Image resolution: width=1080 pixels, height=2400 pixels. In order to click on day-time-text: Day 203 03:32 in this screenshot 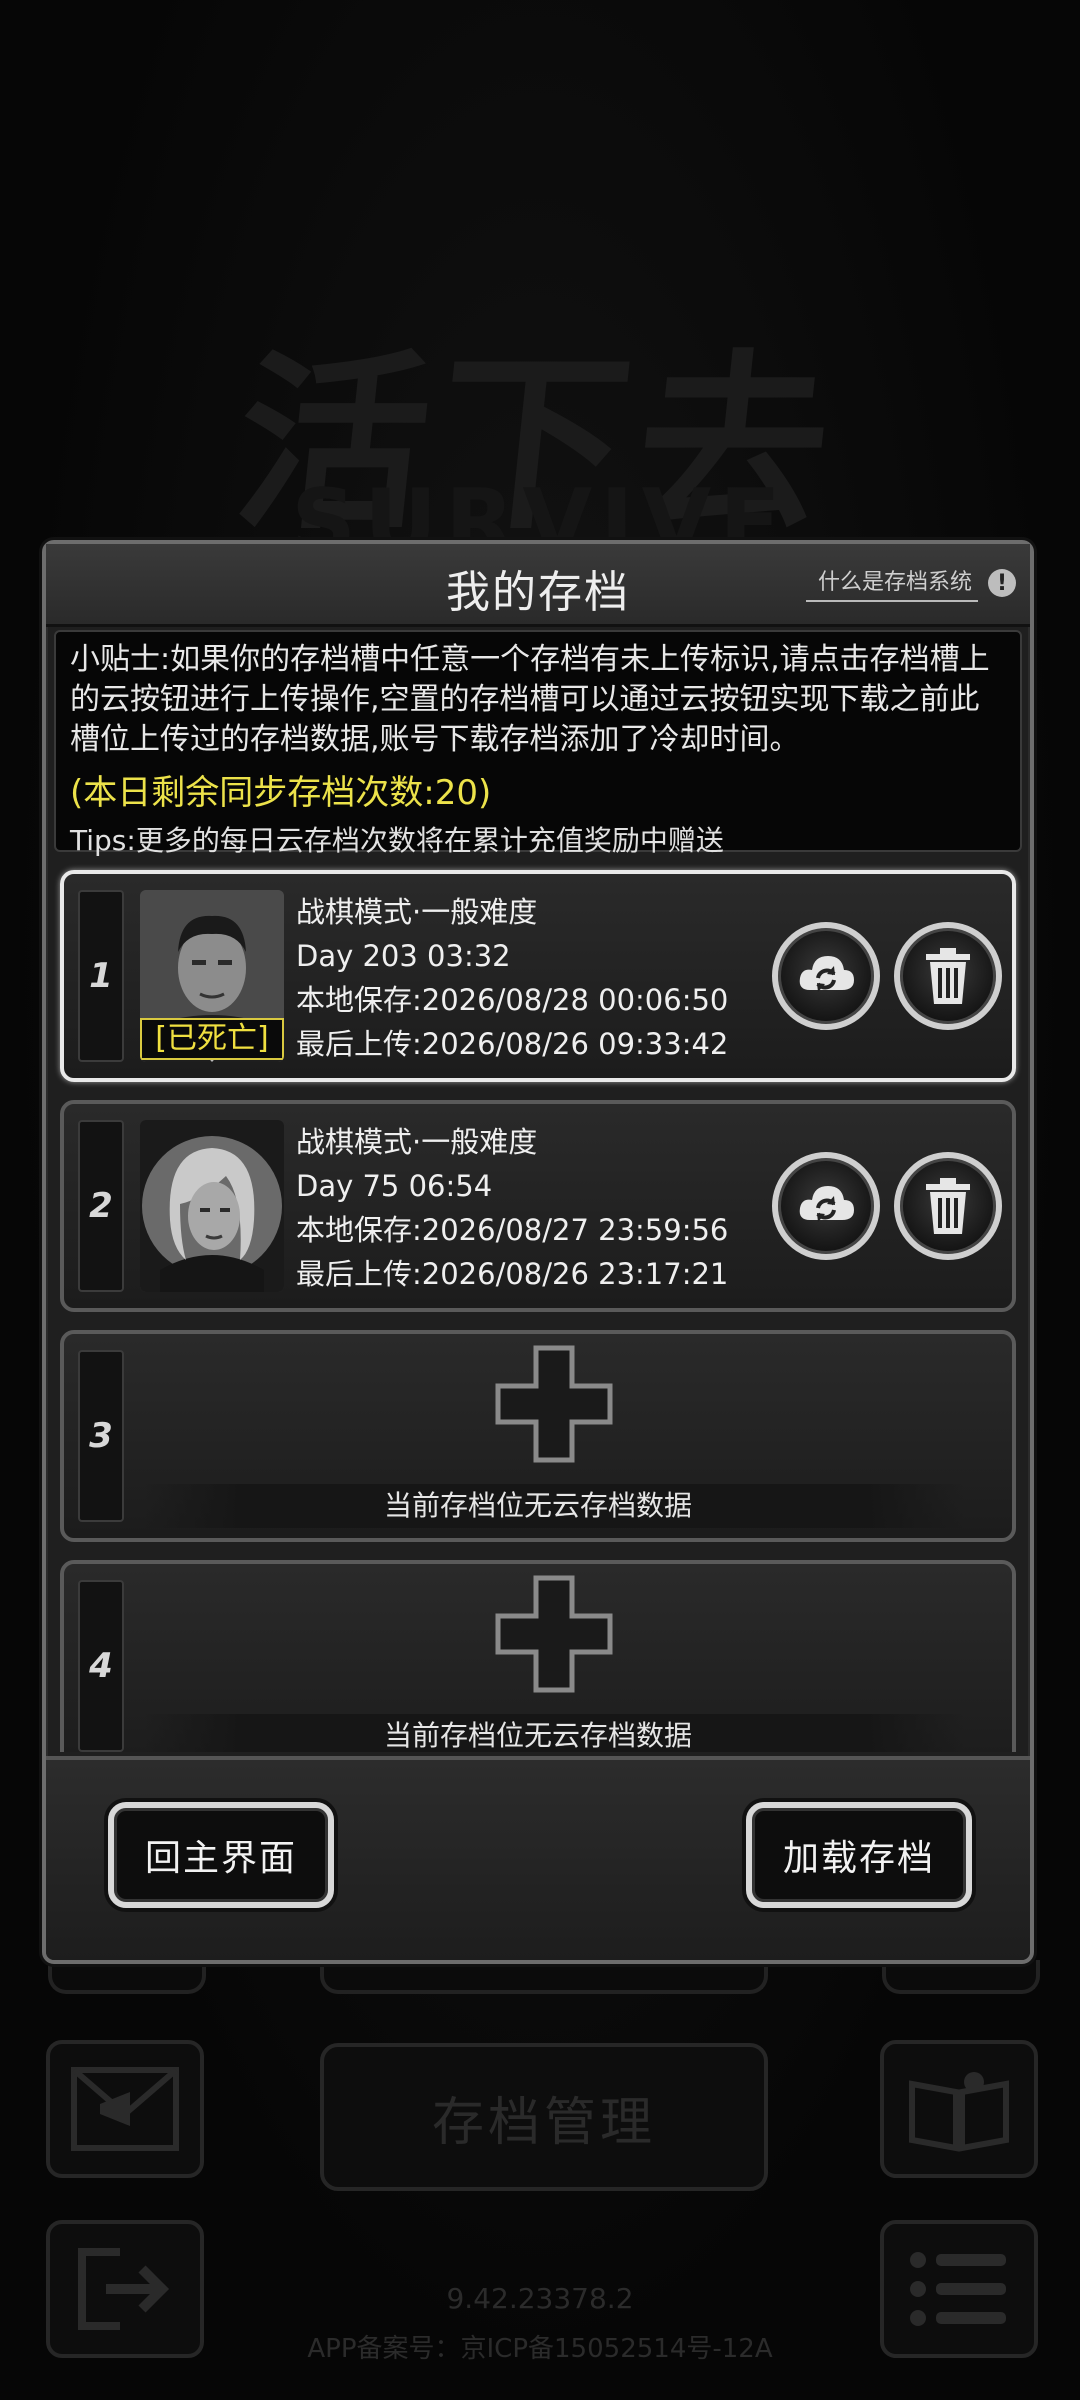, I will do `click(403, 956)`.